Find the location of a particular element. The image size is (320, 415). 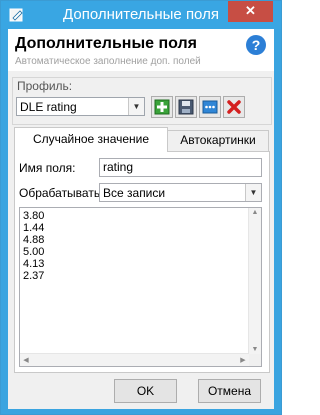

save-profile-button is located at coordinates (186, 107).